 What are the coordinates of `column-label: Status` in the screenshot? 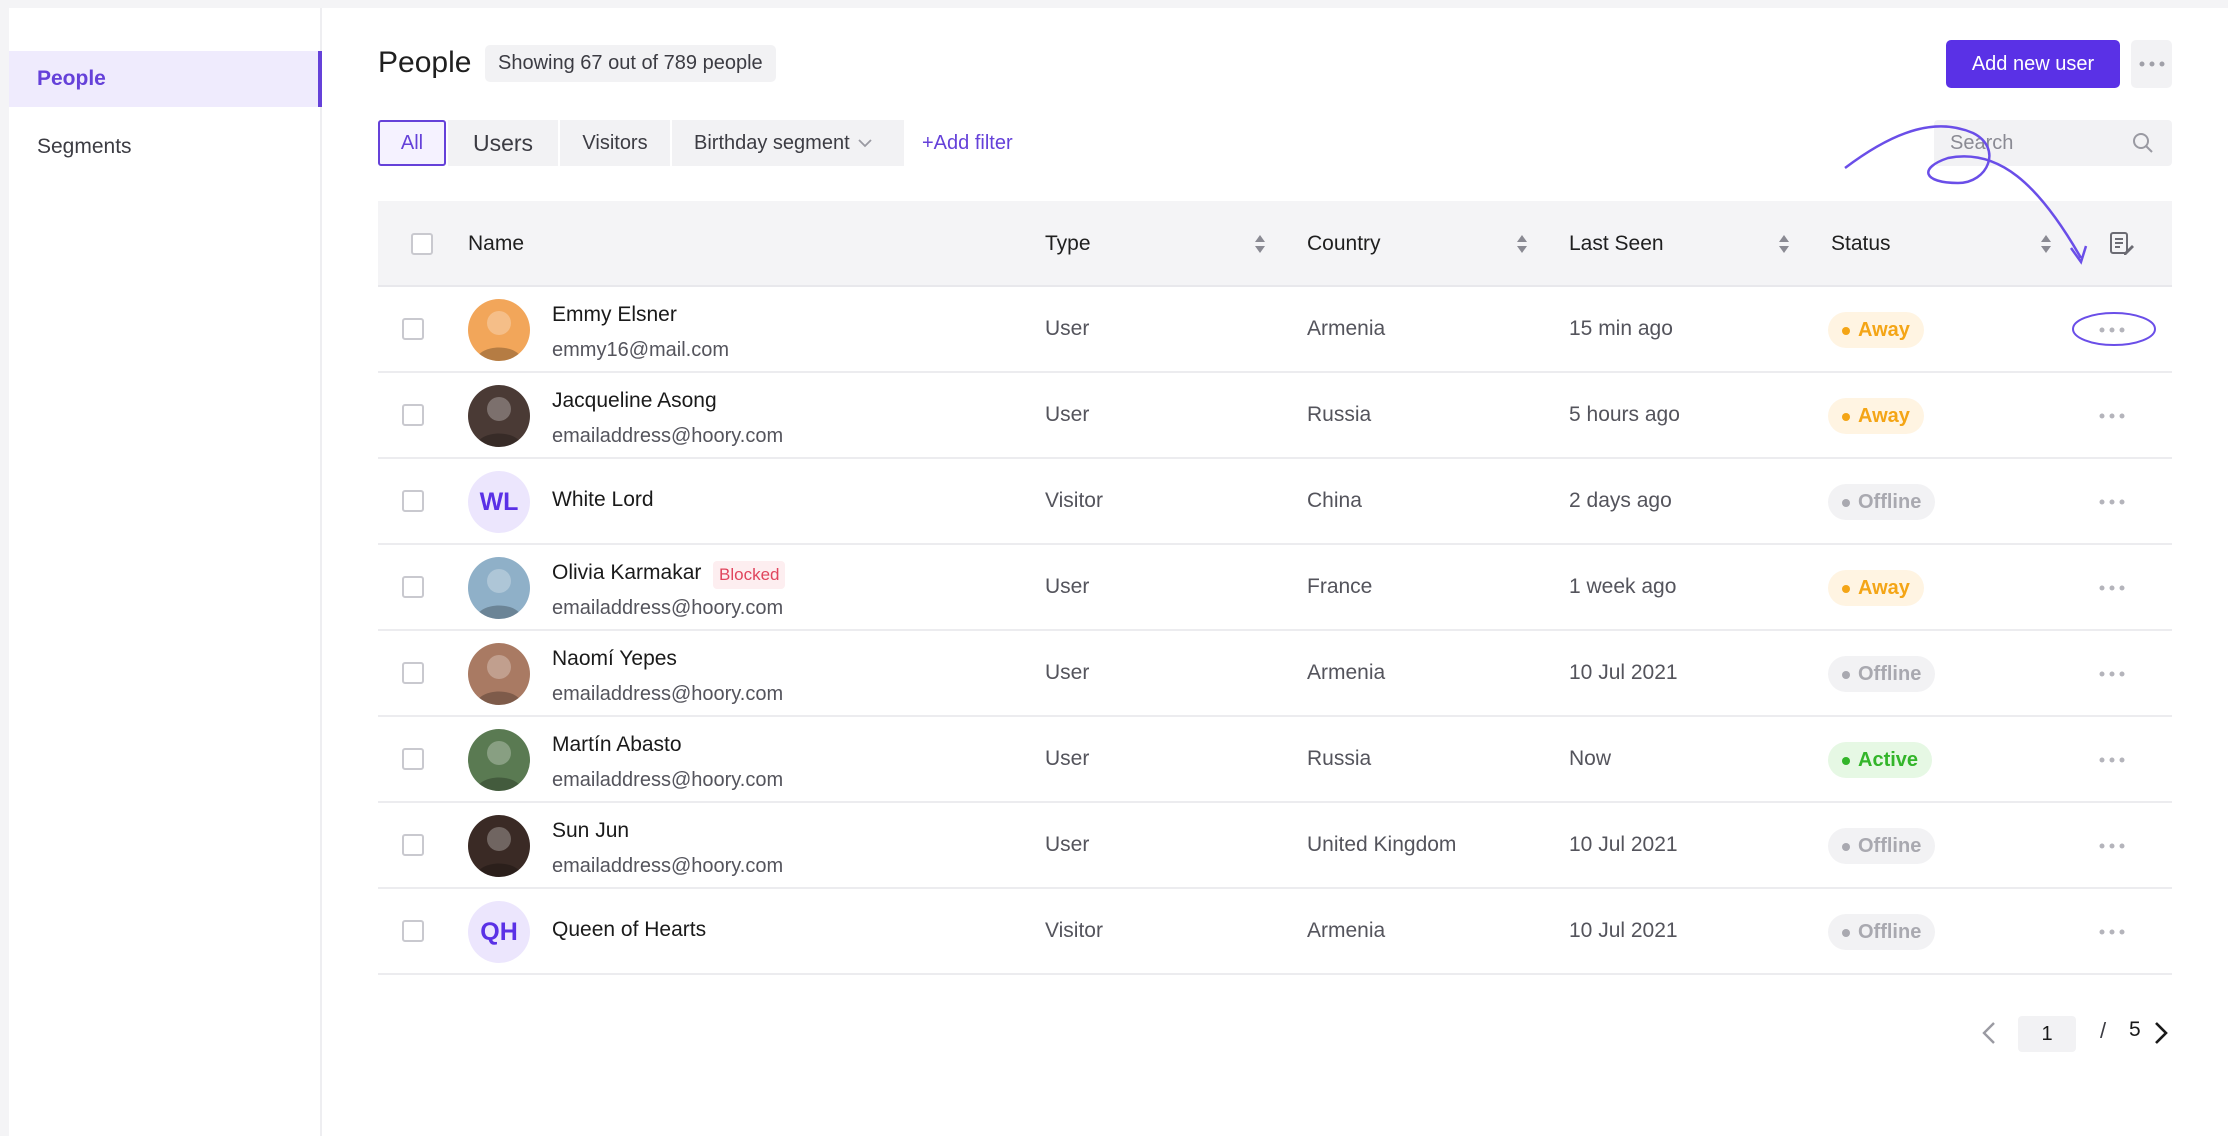 It's located at (1861, 243).